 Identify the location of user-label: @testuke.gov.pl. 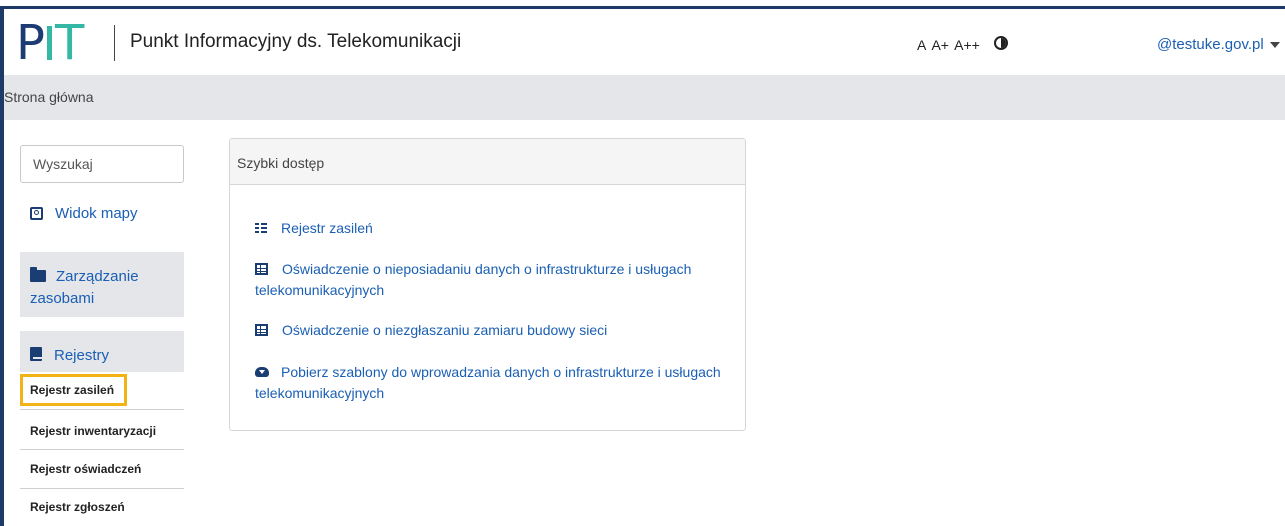
(1210, 44).